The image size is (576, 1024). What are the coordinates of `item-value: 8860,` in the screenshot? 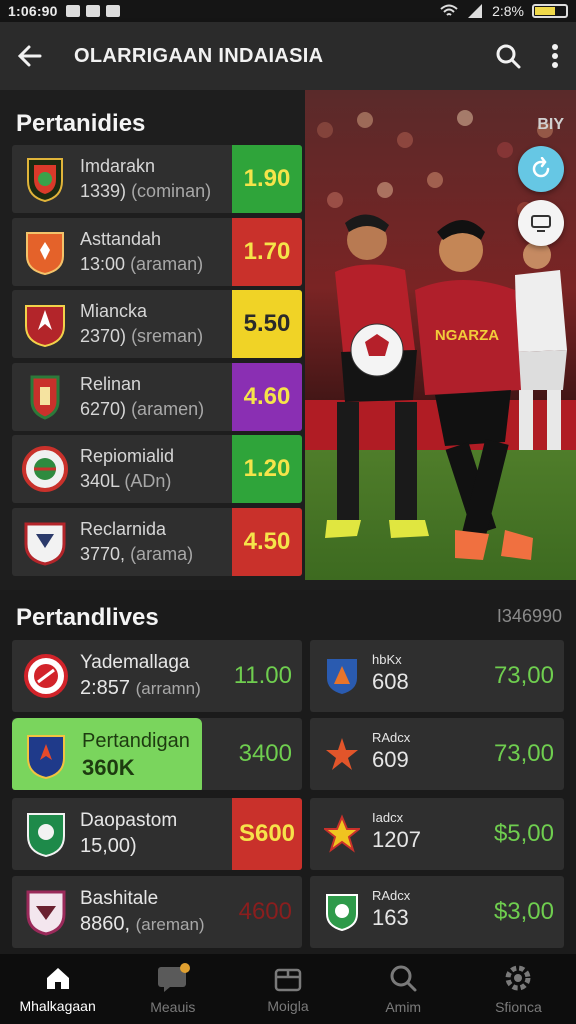 It's located at (105, 924).